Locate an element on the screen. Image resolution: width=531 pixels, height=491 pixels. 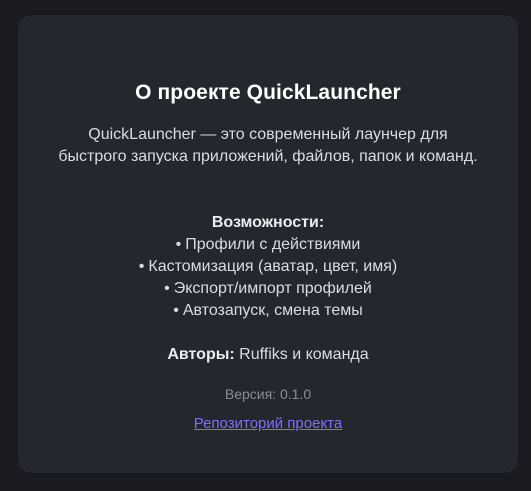
version-text: Версия: 0.1.0 is located at coordinates (268, 394).